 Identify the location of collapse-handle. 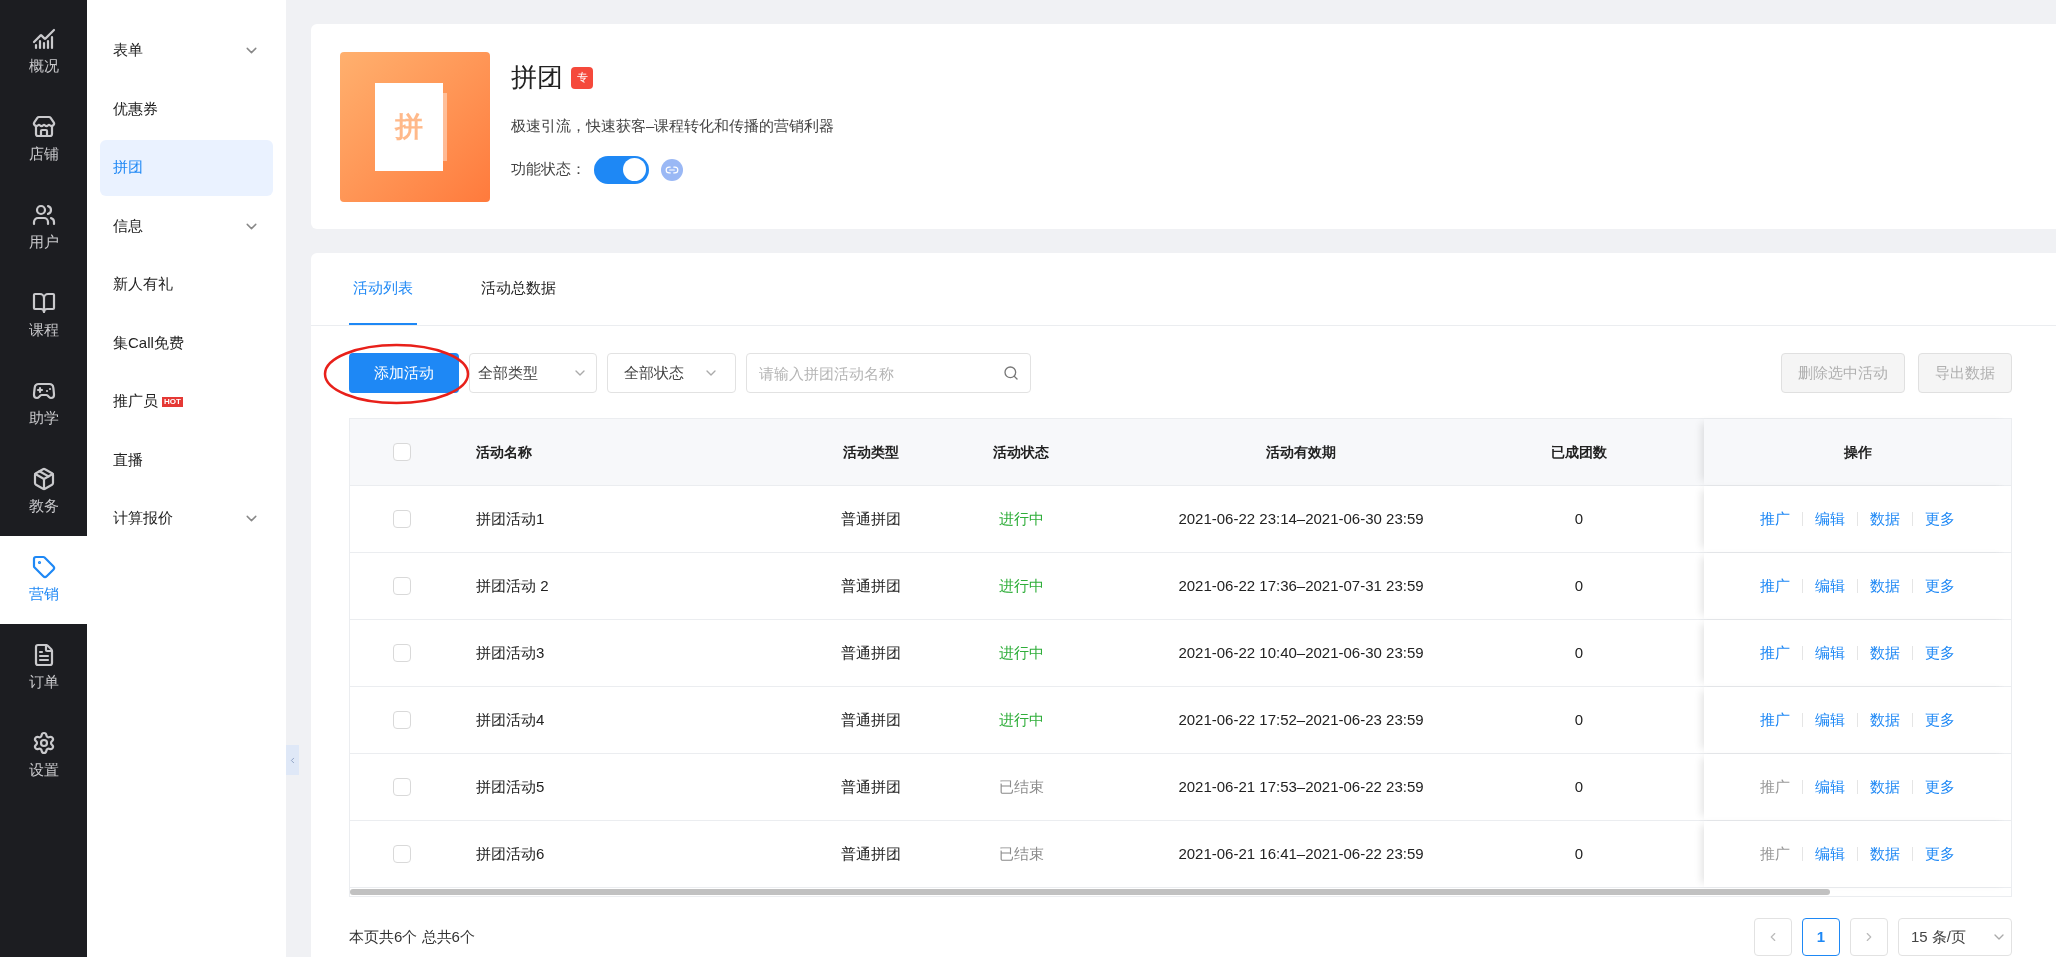
(292, 760).